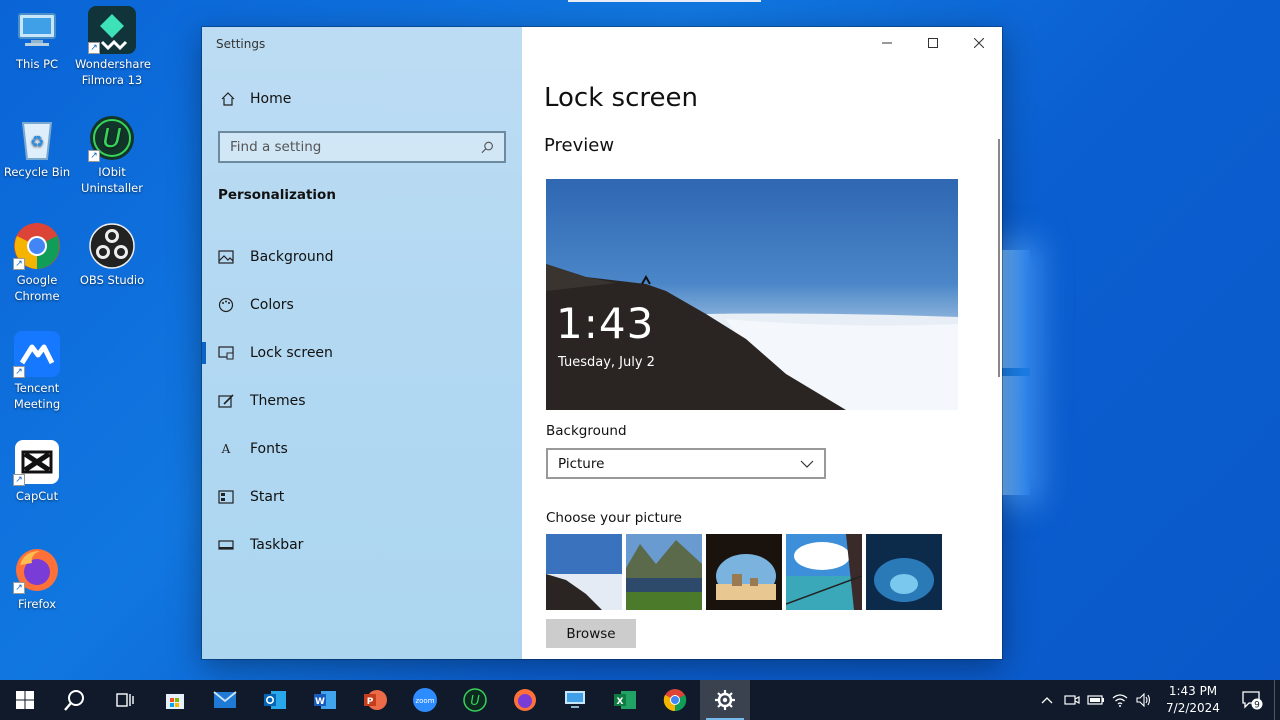 This screenshot has width=1280, height=720. I want to click on capcut-icon: ↗, so click(37, 462).